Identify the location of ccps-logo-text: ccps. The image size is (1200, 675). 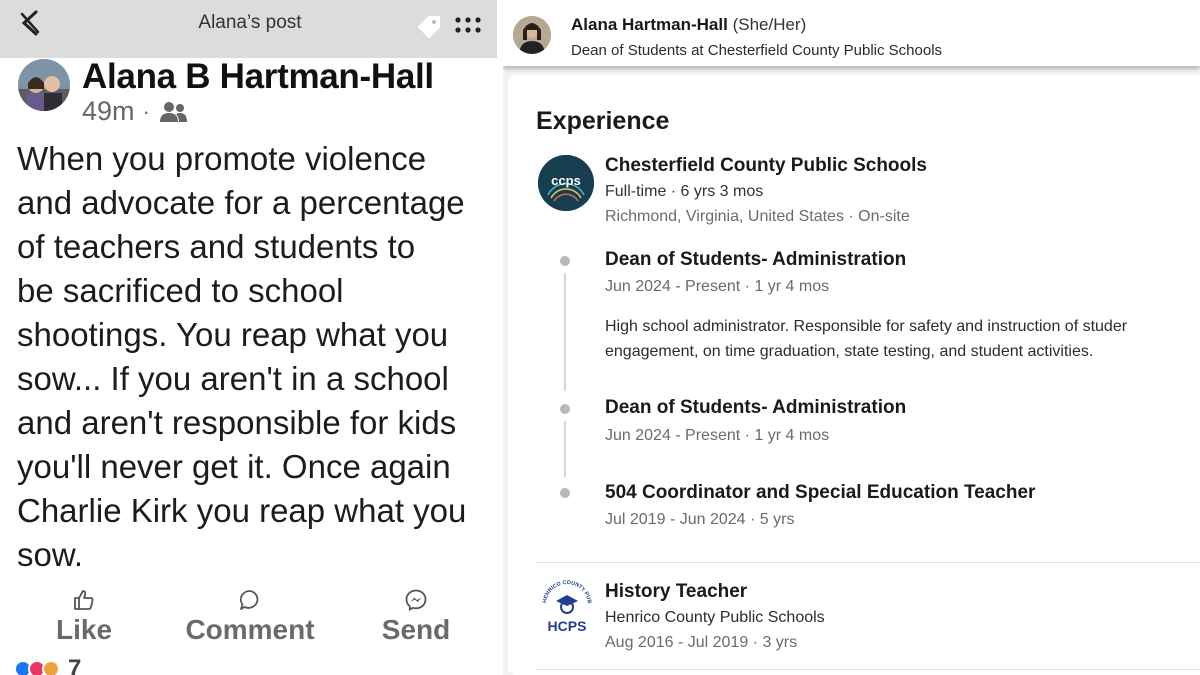
(566, 180).